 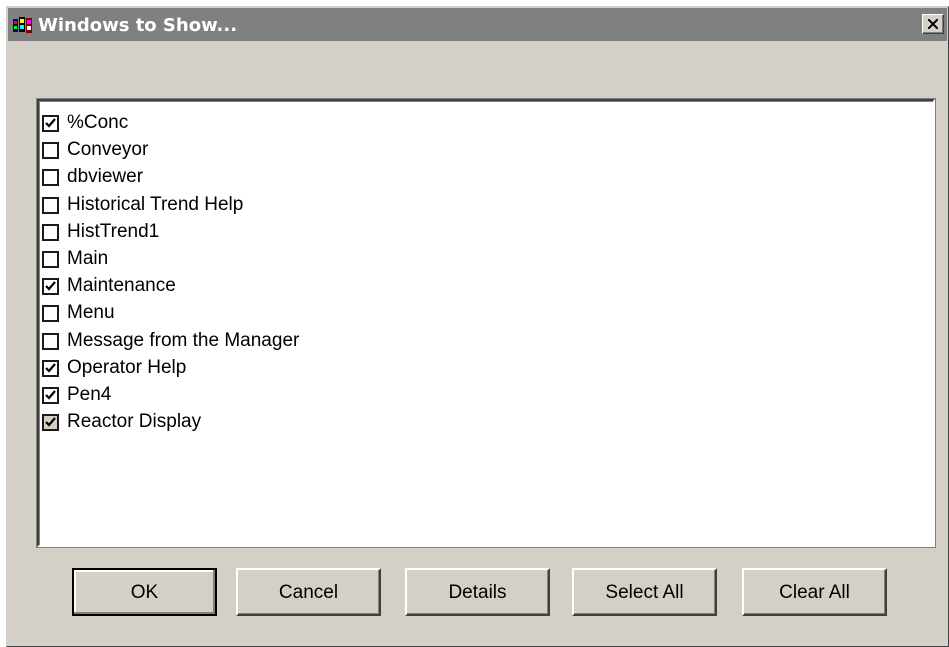 I want to click on checklist-item: Pen4, so click(x=342, y=396).